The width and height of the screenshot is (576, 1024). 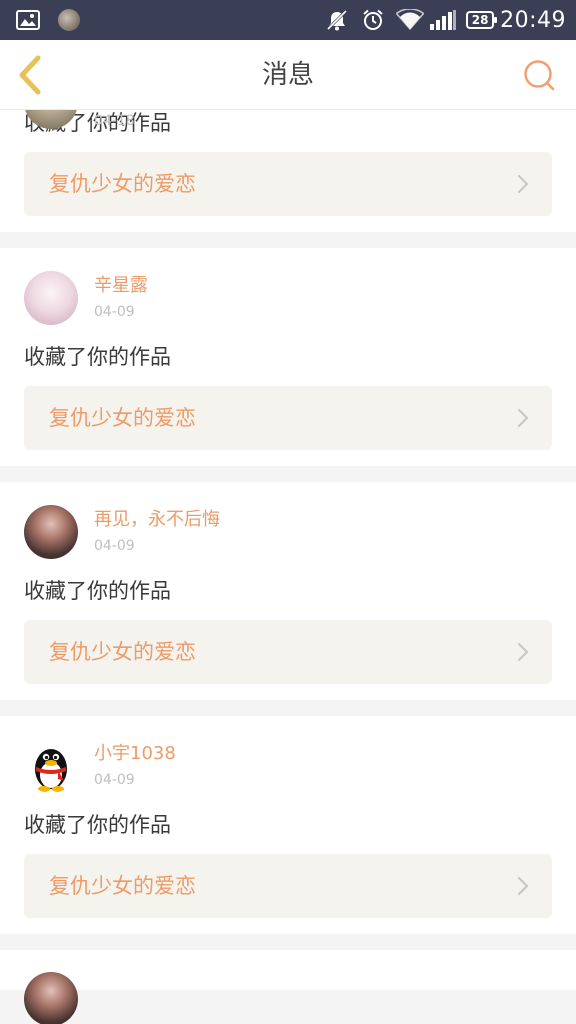 I want to click on user-meta: 04-18, so click(x=114, y=122).